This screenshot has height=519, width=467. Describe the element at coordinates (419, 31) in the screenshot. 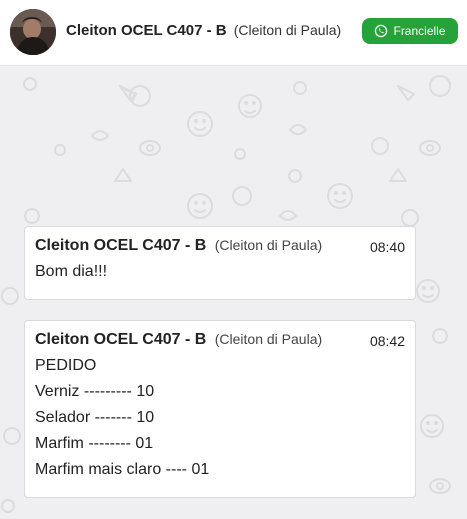

I see `agent-button-label: Francielle` at that location.